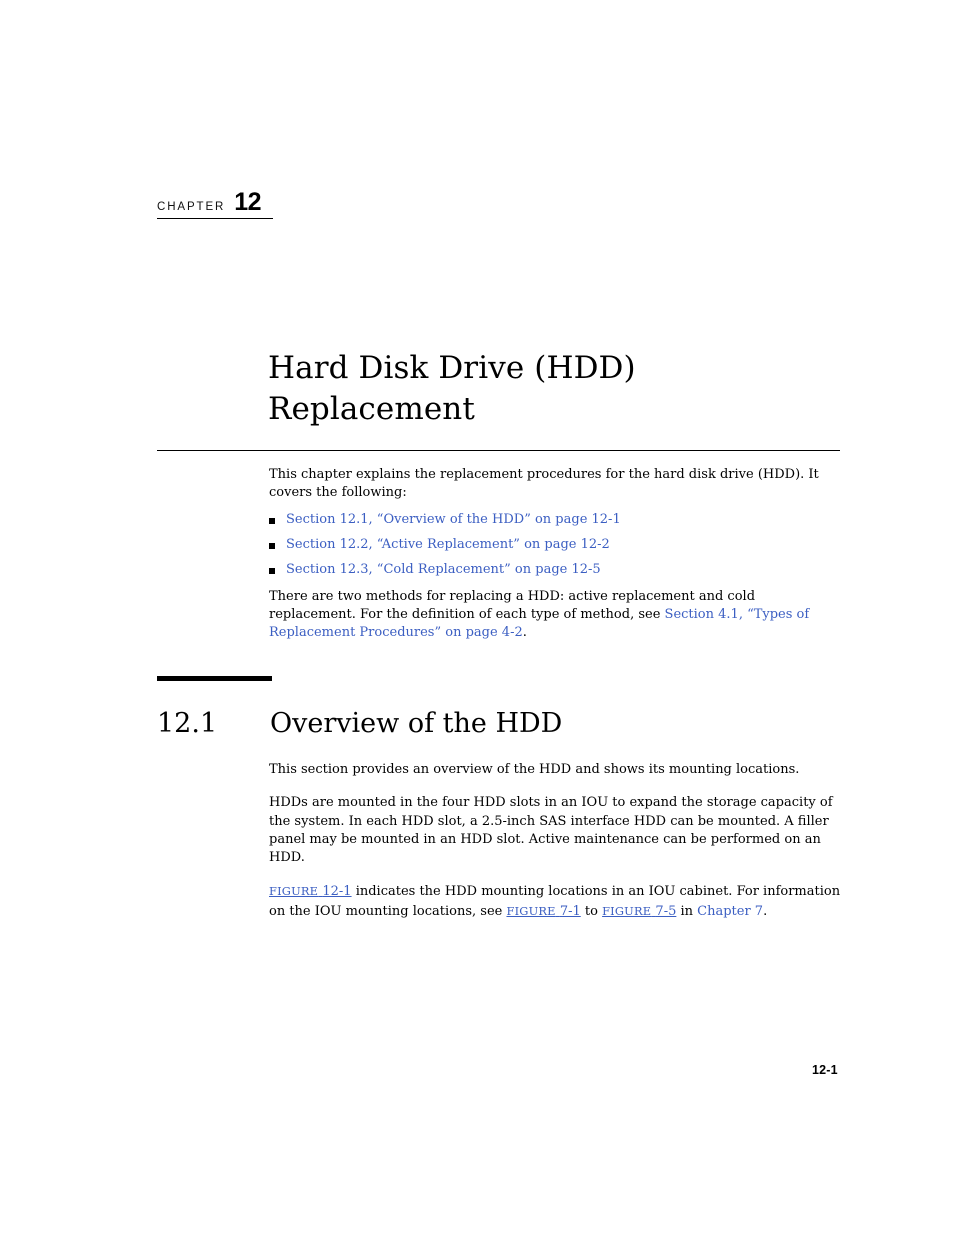  Describe the element at coordinates (187, 723) in the screenshot. I see `section-number: 12.1` at that location.